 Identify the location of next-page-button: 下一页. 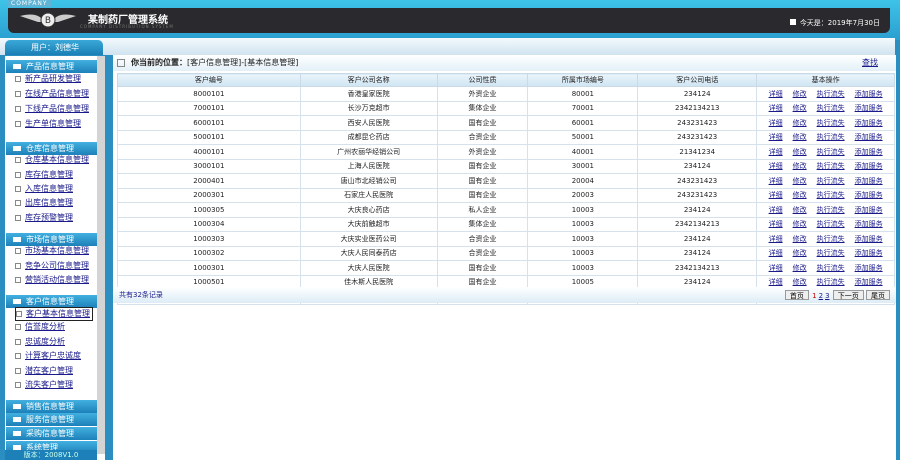
(848, 295).